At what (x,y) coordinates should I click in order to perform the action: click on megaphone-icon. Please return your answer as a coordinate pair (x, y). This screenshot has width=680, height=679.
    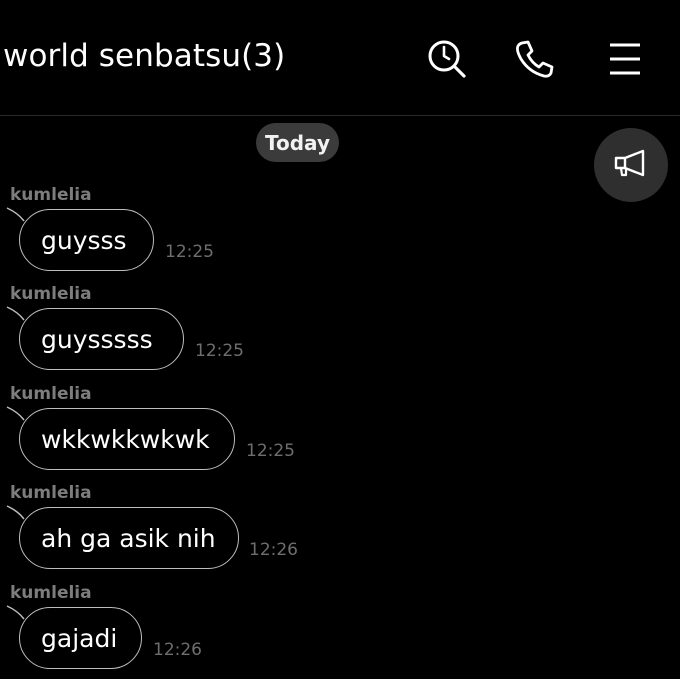
    Looking at the image, I should click on (631, 165).